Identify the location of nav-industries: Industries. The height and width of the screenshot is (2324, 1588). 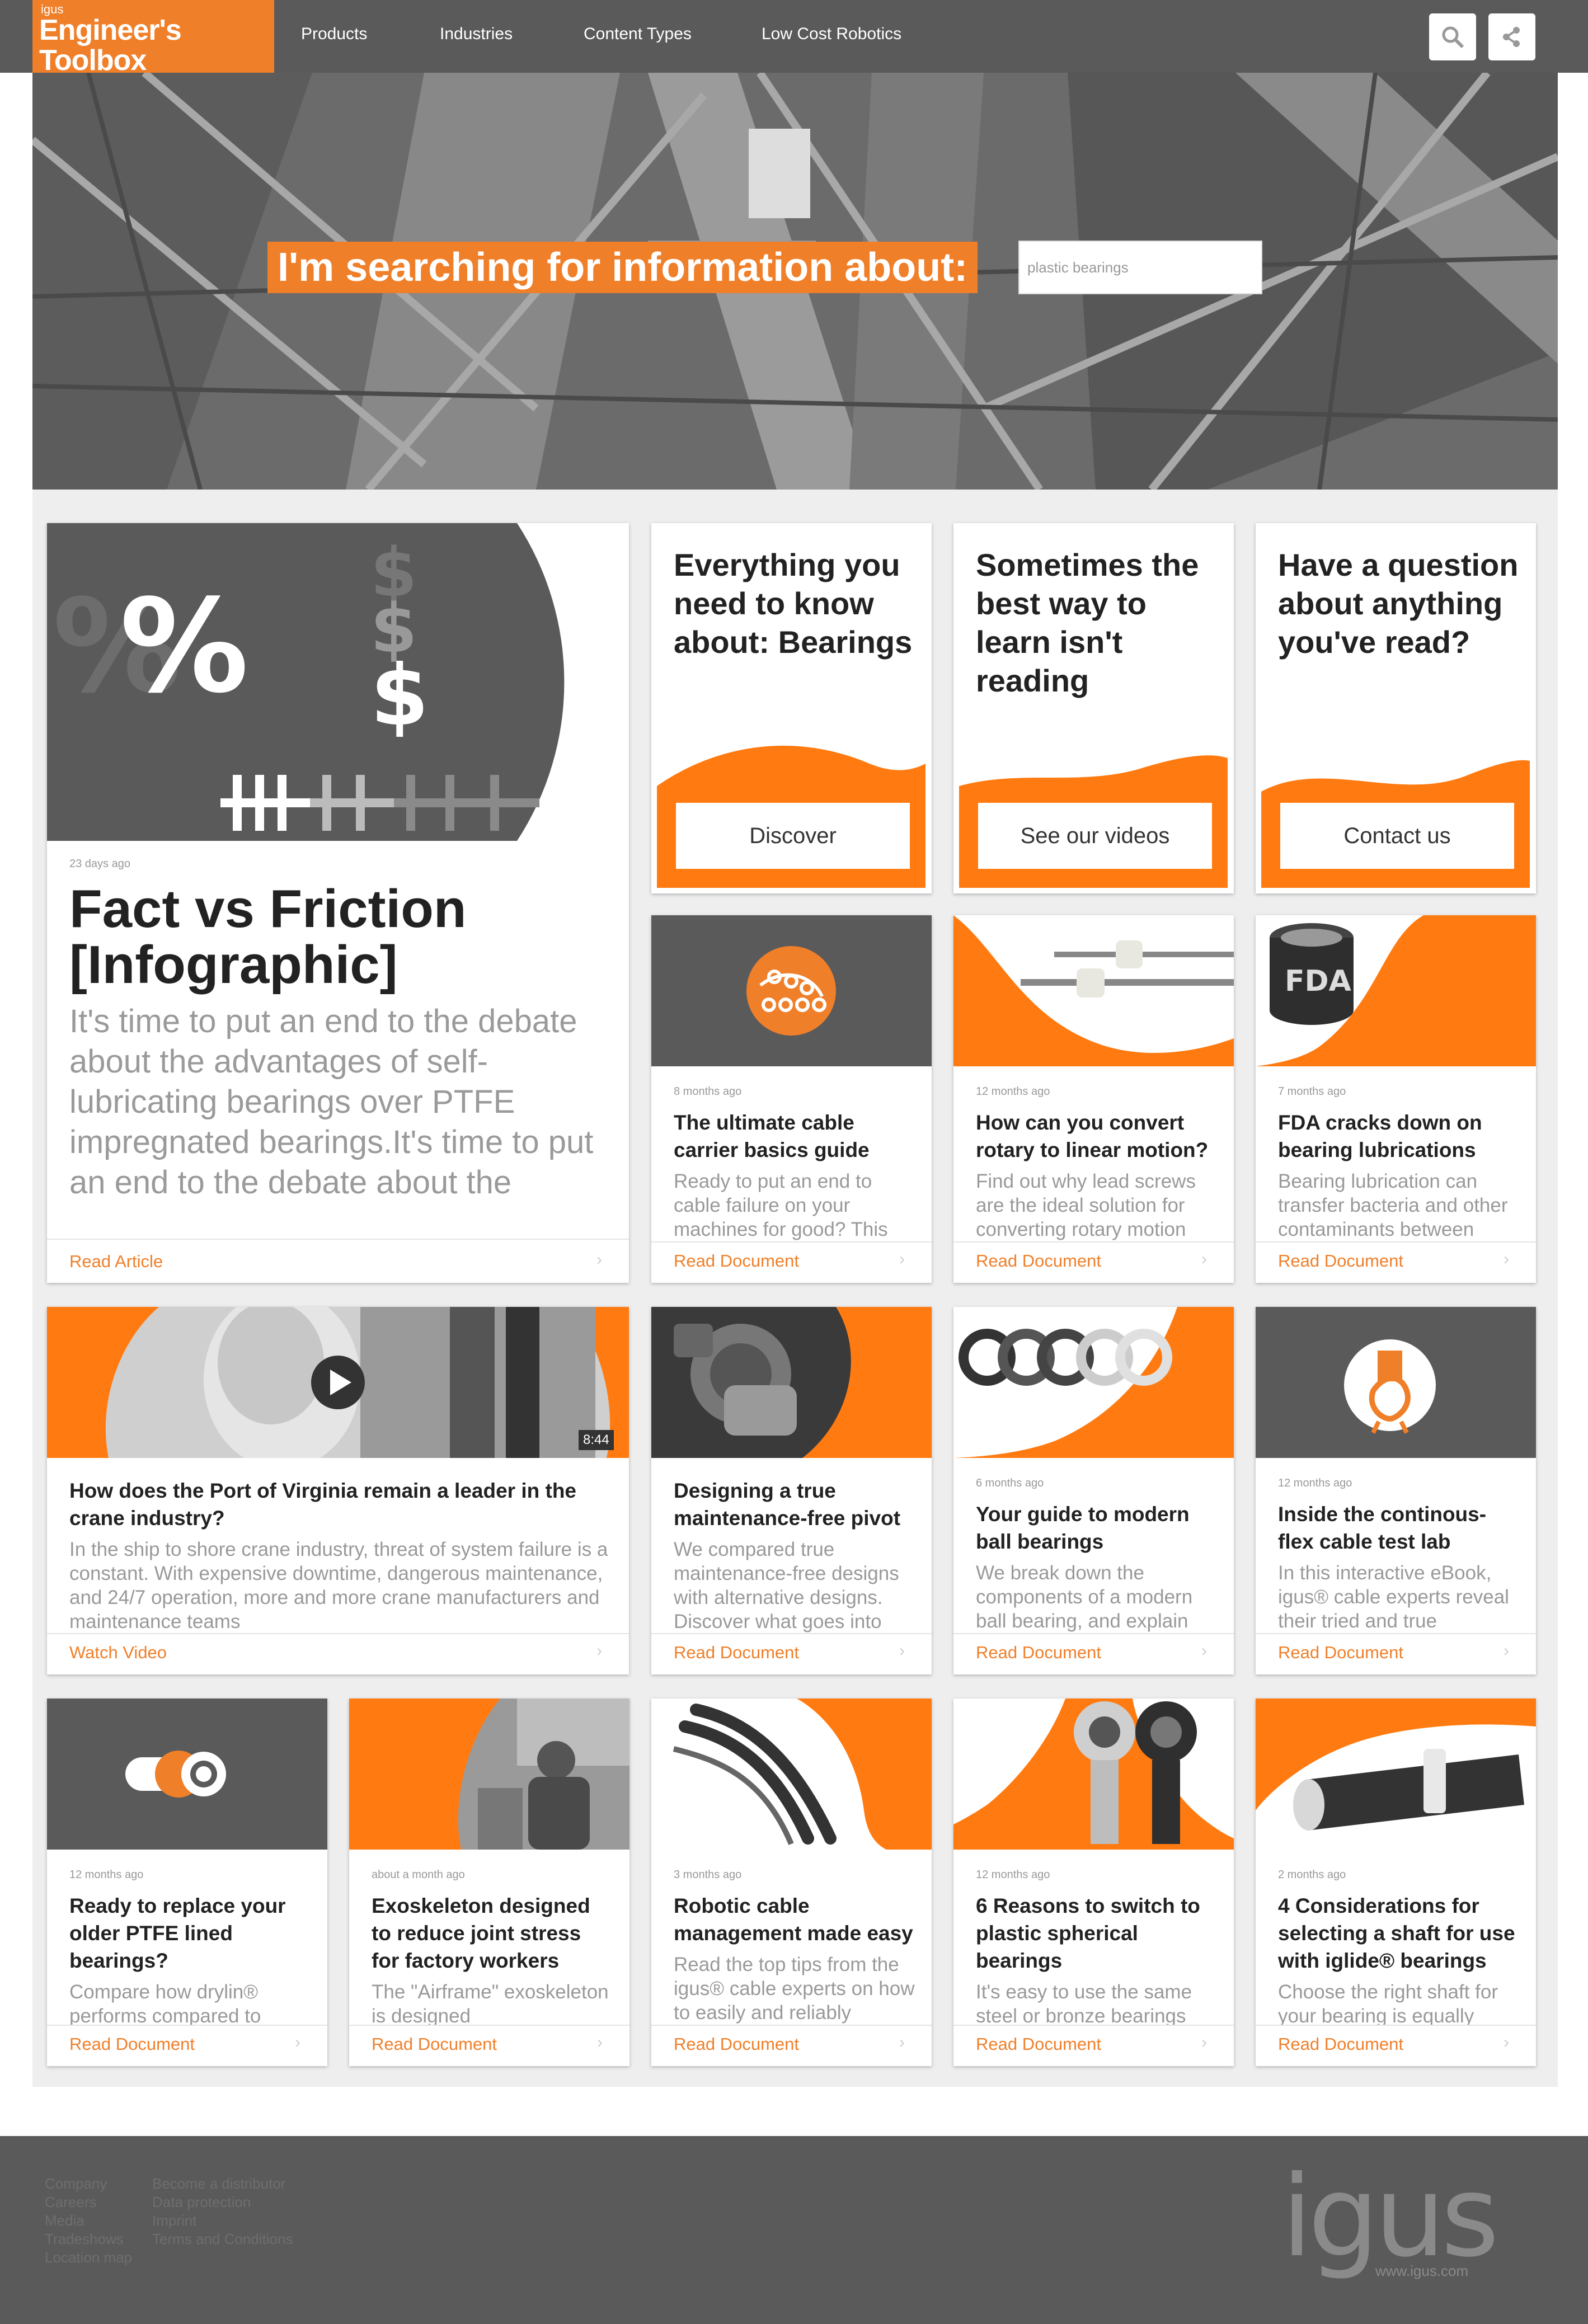
(477, 34).